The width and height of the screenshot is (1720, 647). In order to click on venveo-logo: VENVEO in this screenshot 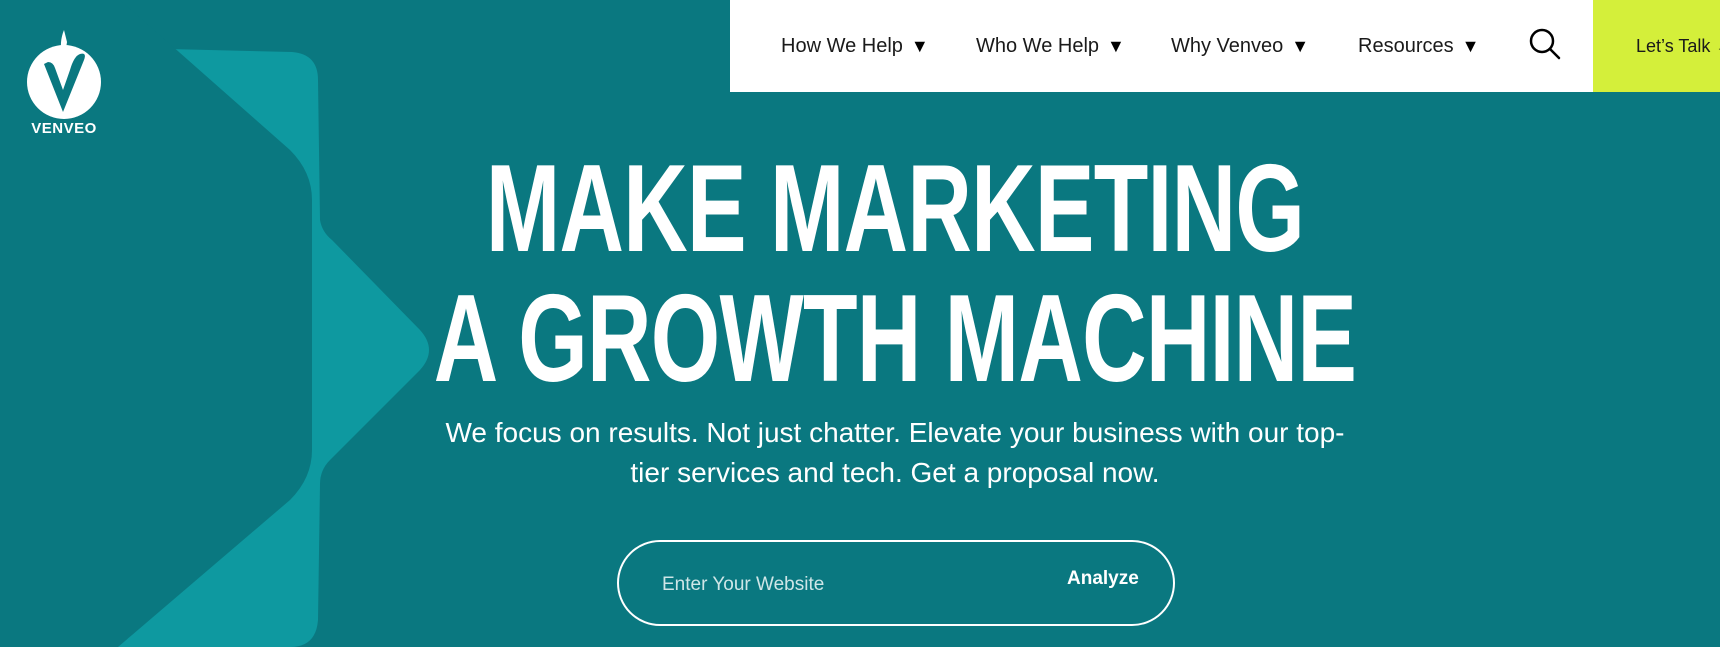, I will do `click(64, 83)`.